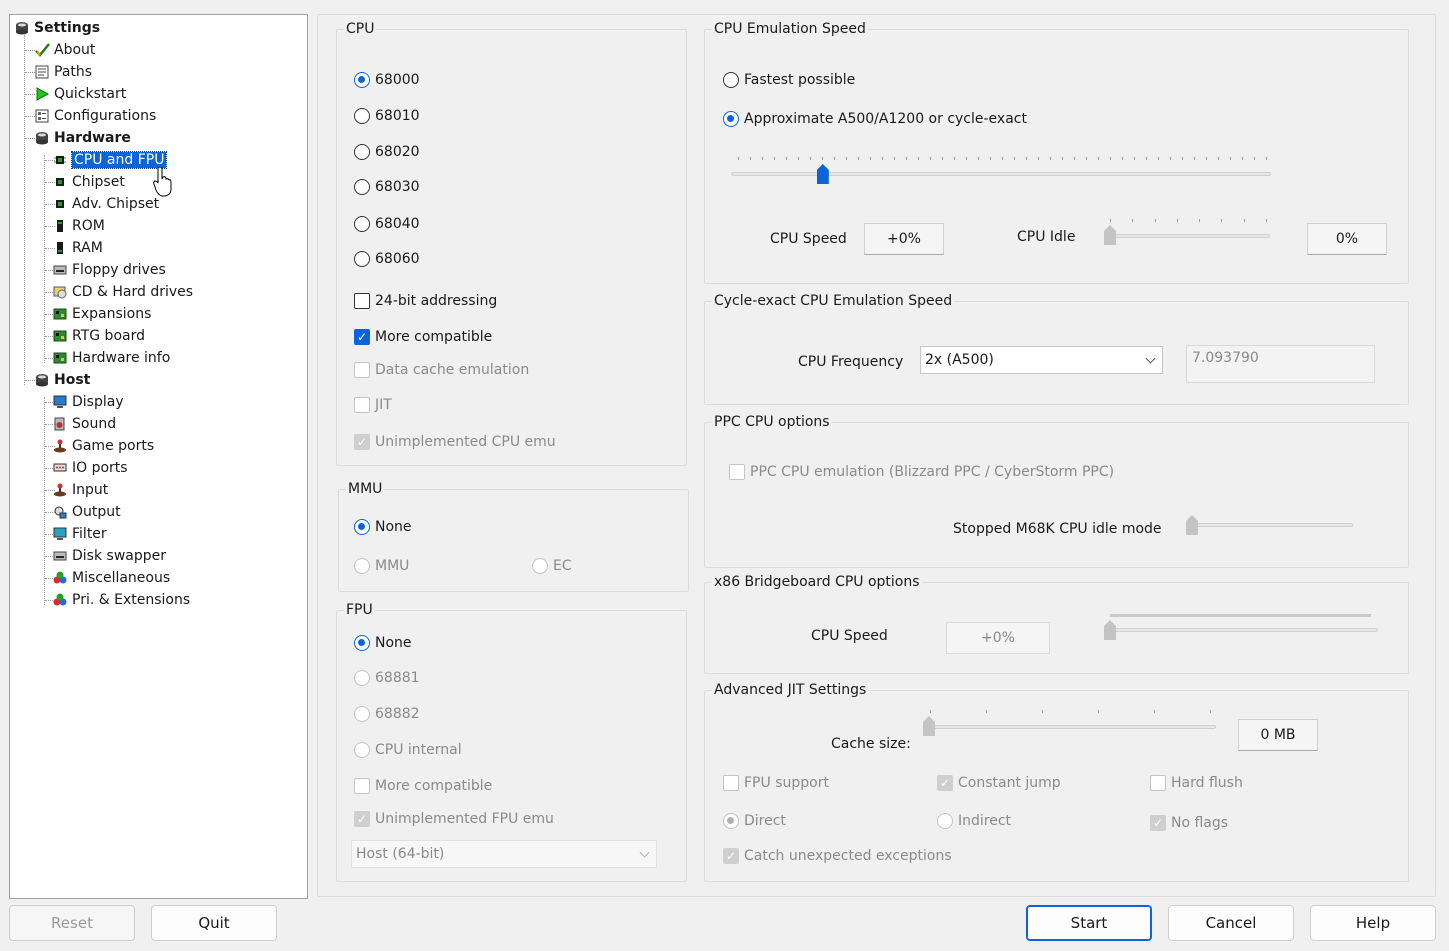 This screenshot has height=951, width=1449. Describe the element at coordinates (87, 248) in the screenshot. I see `tree-item-label: RAM` at that location.